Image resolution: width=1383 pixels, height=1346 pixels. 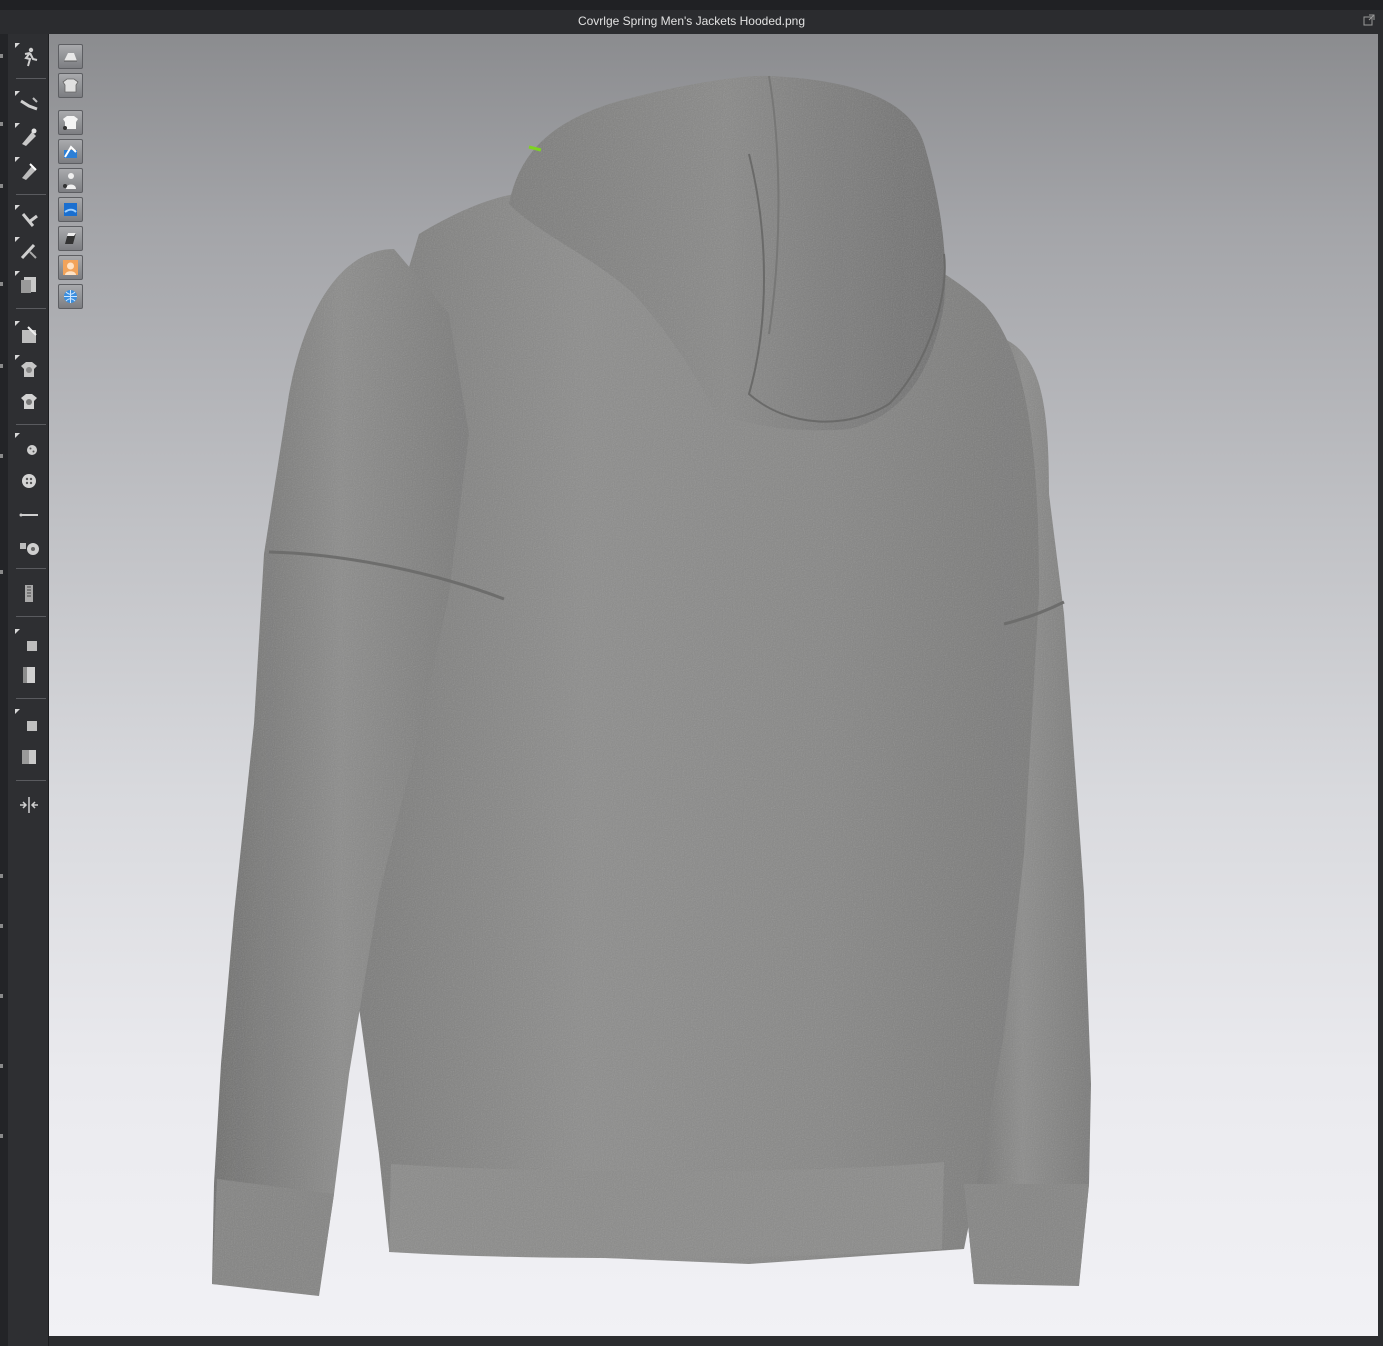 I want to click on fold-arrangement-icon, so click(x=28, y=136).